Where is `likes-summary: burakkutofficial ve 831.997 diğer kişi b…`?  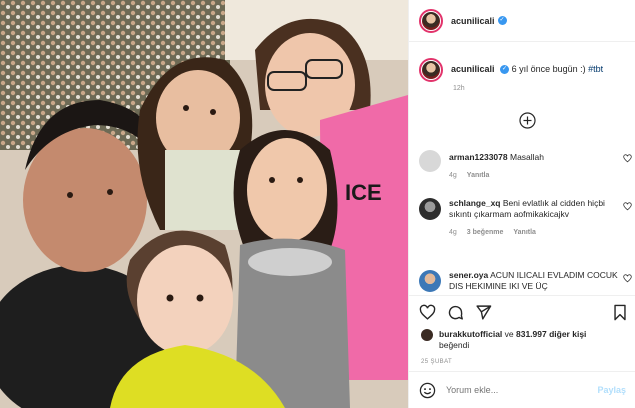
likes-summary: burakkutofficial ve 831.997 diğer kişi b… is located at coordinates (526, 340).